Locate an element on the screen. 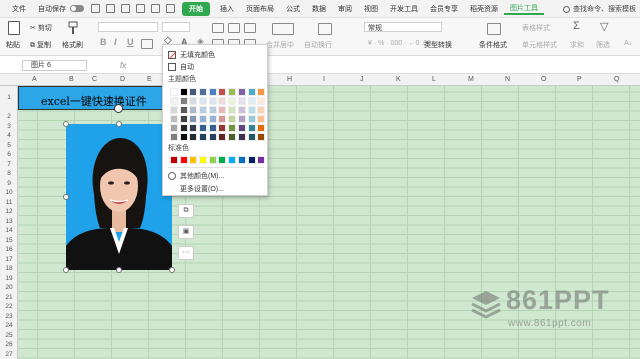 The width and height of the screenshot is (640, 359). tab-page-layout: 页面布局 is located at coordinates (260, 9).